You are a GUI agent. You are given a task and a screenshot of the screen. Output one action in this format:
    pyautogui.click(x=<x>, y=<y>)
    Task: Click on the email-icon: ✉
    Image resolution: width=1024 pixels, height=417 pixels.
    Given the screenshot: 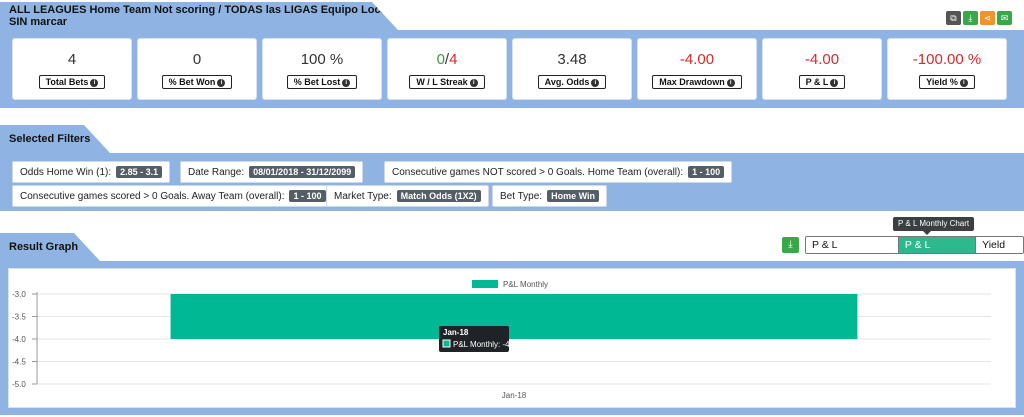 What is the action you would take?
    pyautogui.click(x=1004, y=18)
    